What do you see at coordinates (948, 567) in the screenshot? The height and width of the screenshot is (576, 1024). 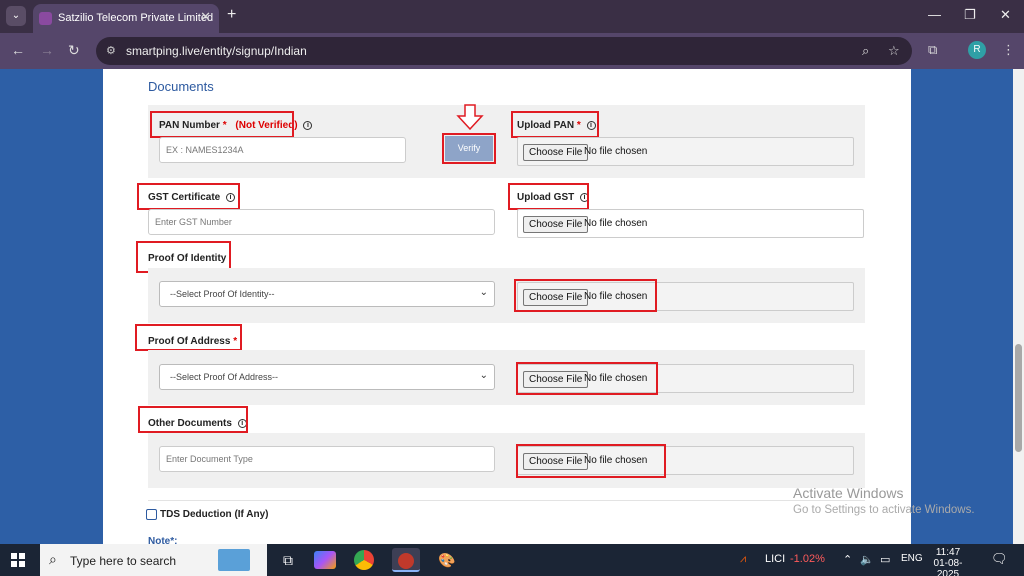 I see `clock-date: 01-08-2025` at bounding box center [948, 567].